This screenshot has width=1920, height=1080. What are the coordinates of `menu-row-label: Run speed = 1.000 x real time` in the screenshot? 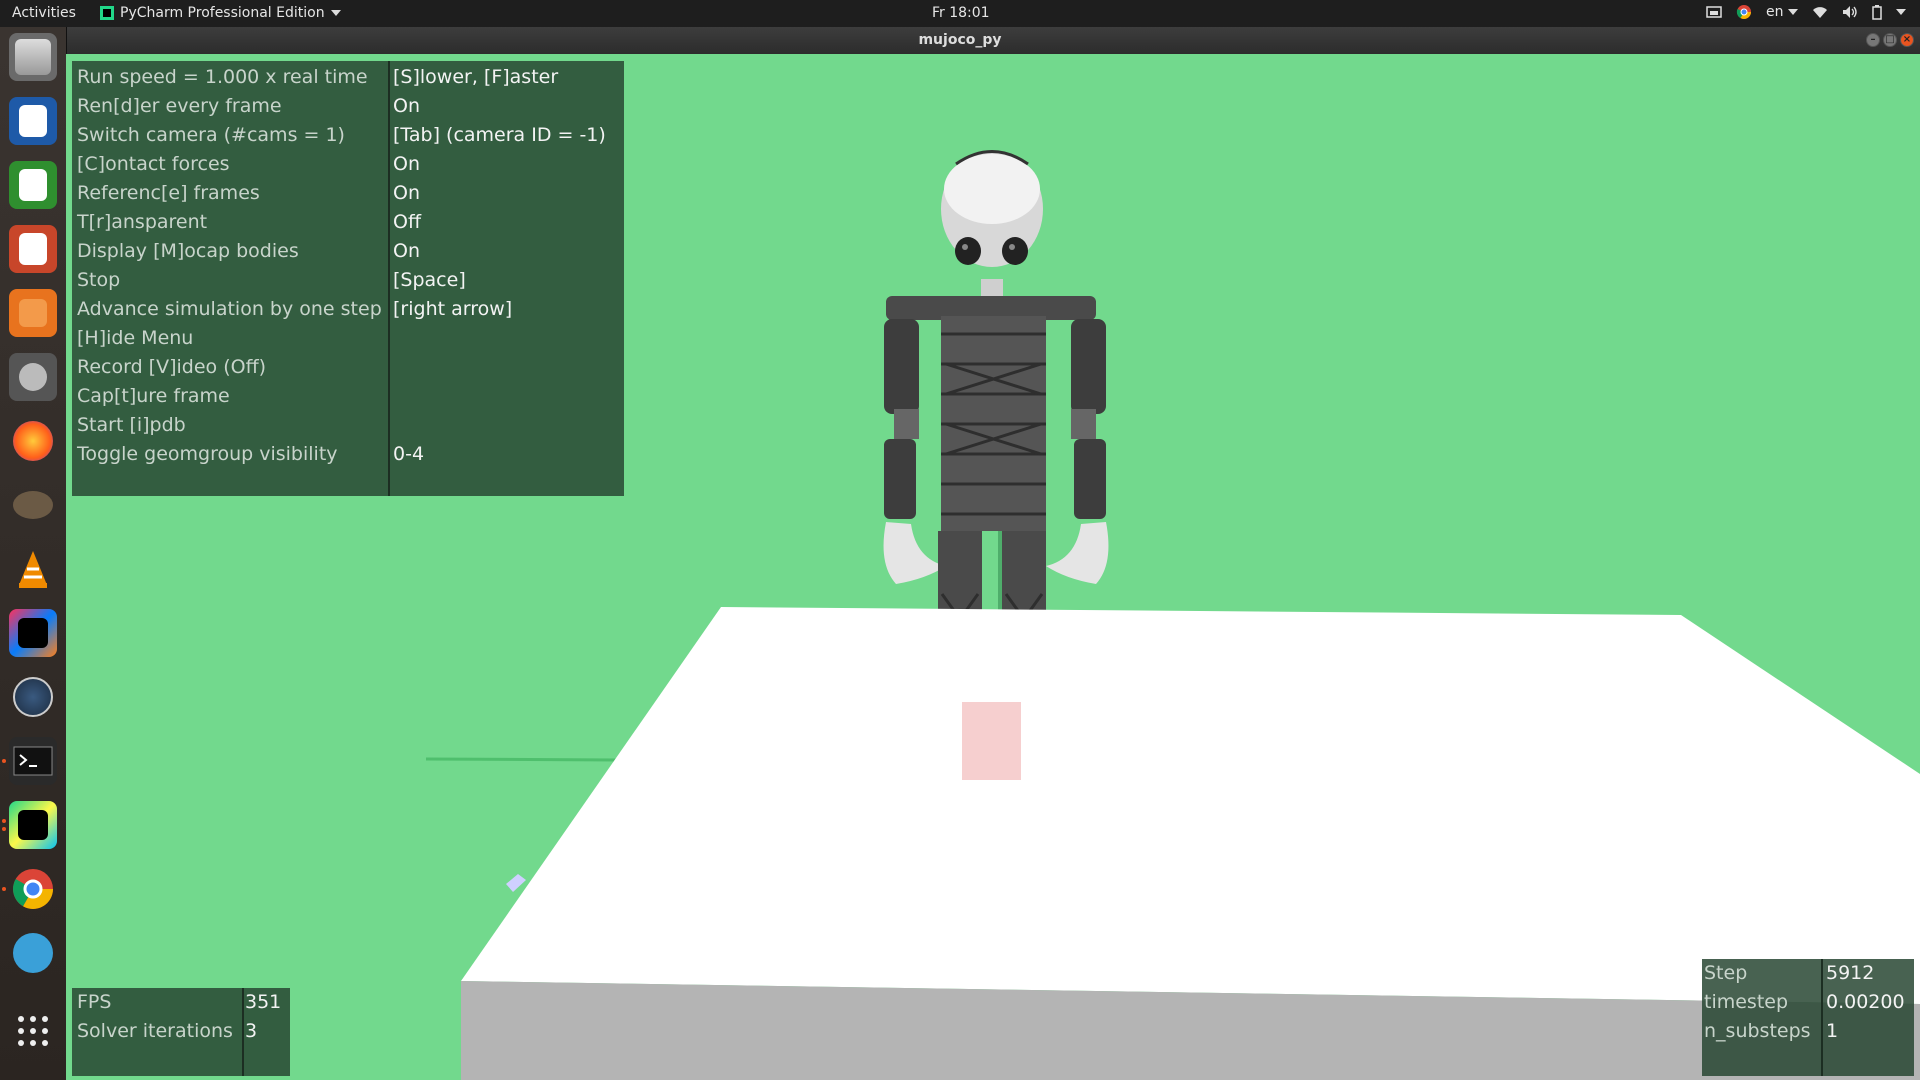 It's located at (222, 77).